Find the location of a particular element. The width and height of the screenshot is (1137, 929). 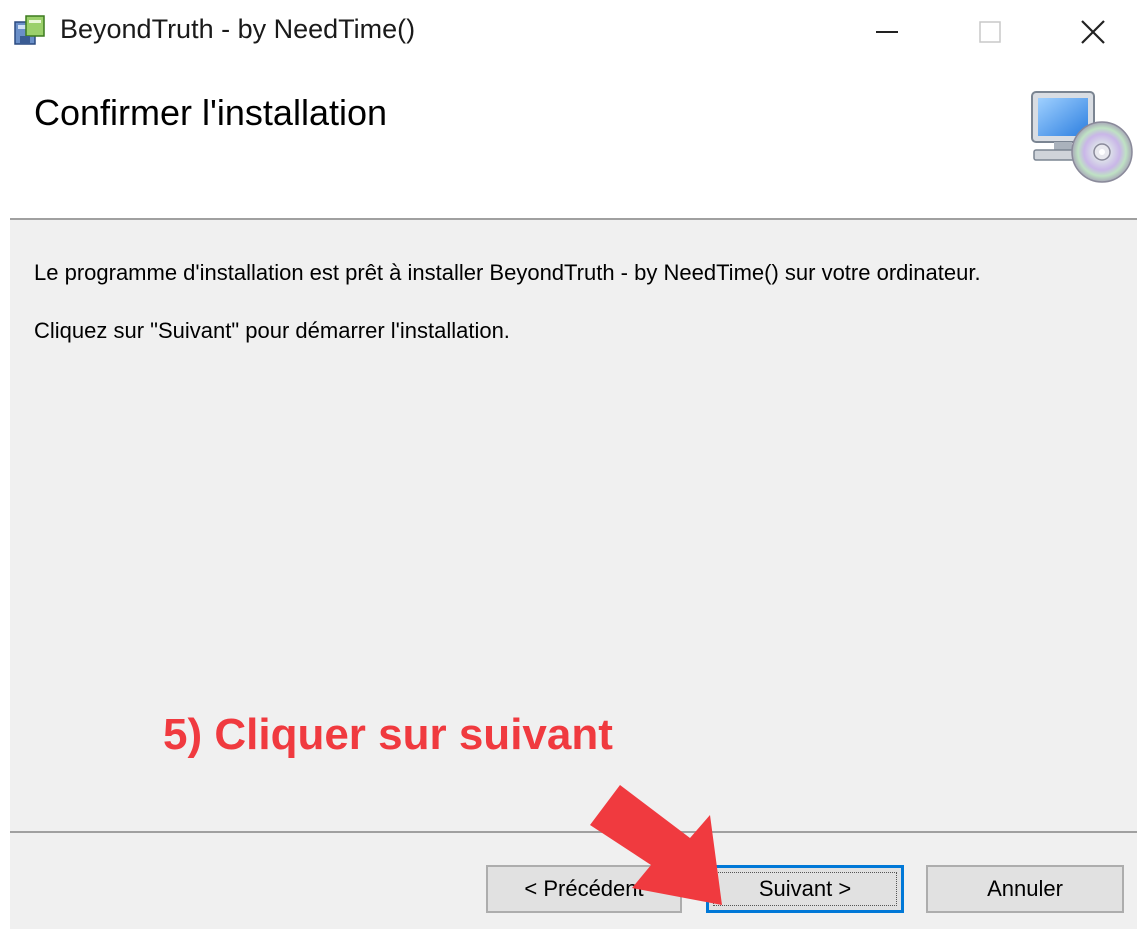

installer-icon is located at coordinates (29, 30).